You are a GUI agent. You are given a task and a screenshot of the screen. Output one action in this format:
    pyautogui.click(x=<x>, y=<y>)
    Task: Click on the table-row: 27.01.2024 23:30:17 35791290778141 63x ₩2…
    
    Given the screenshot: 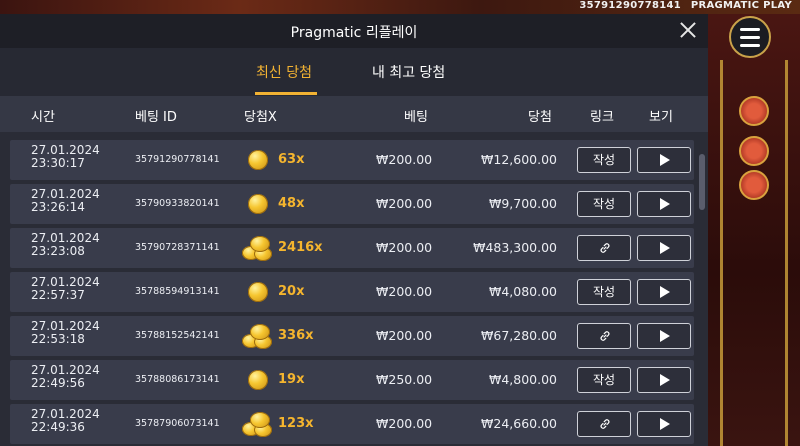 What is the action you would take?
    pyautogui.click(x=352, y=160)
    